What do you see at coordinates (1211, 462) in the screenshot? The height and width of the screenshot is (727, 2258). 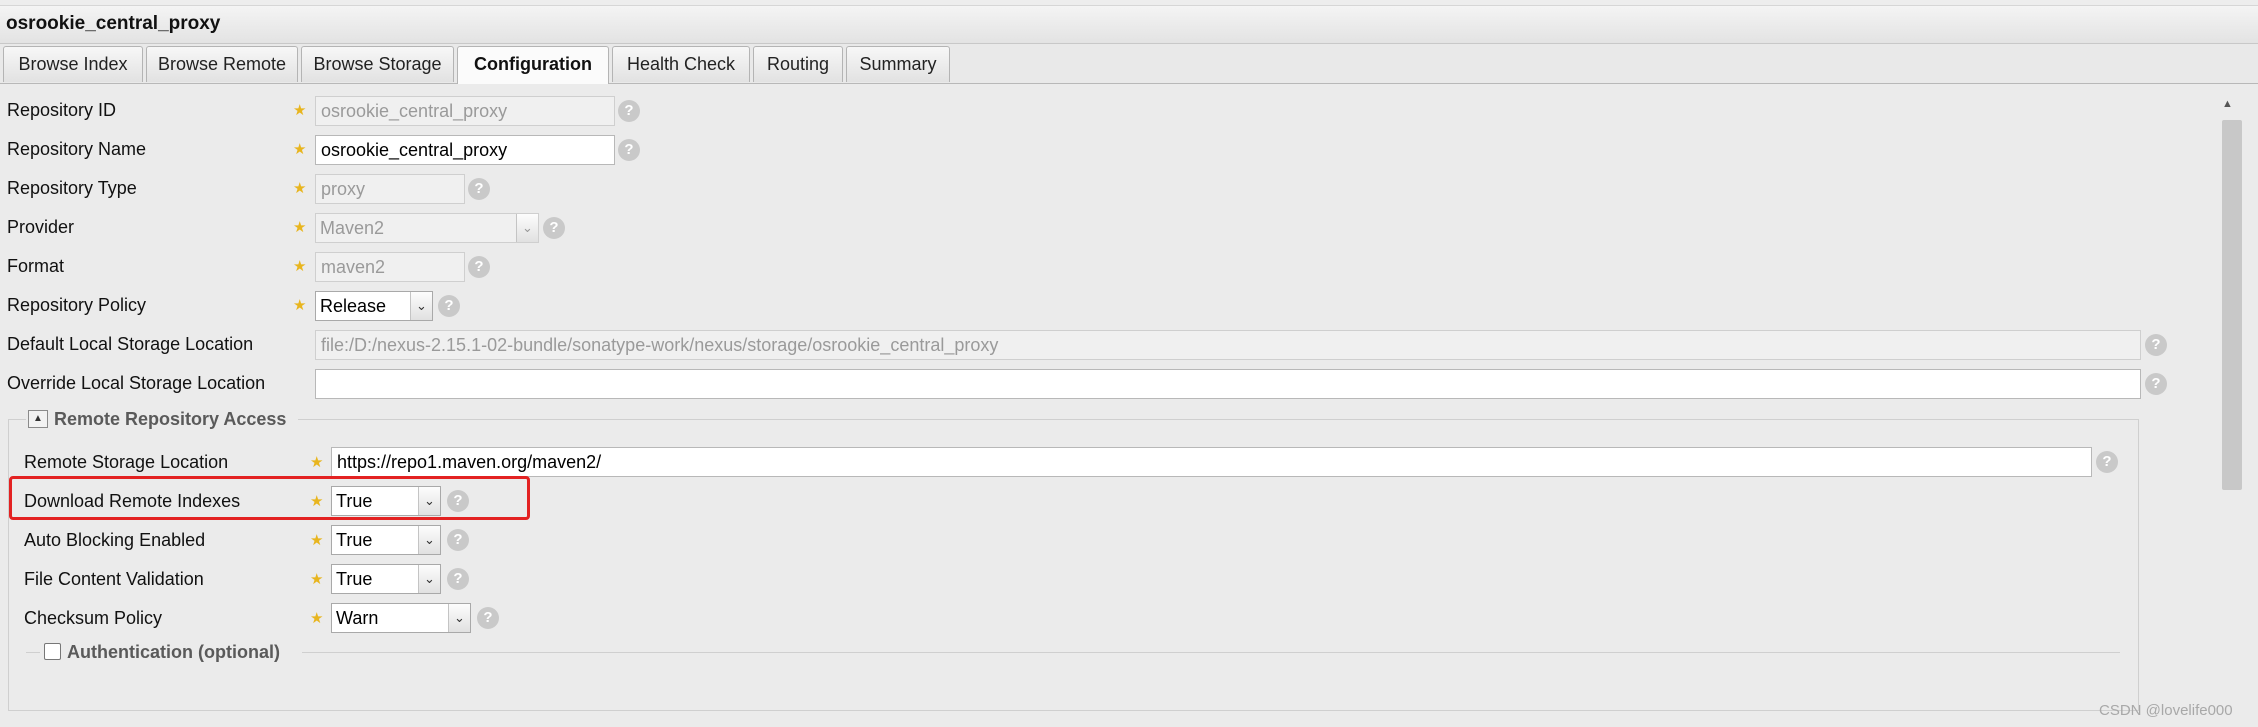 I see `remote-storage-location-field: https://repo1.maven.org/maven2/` at bounding box center [1211, 462].